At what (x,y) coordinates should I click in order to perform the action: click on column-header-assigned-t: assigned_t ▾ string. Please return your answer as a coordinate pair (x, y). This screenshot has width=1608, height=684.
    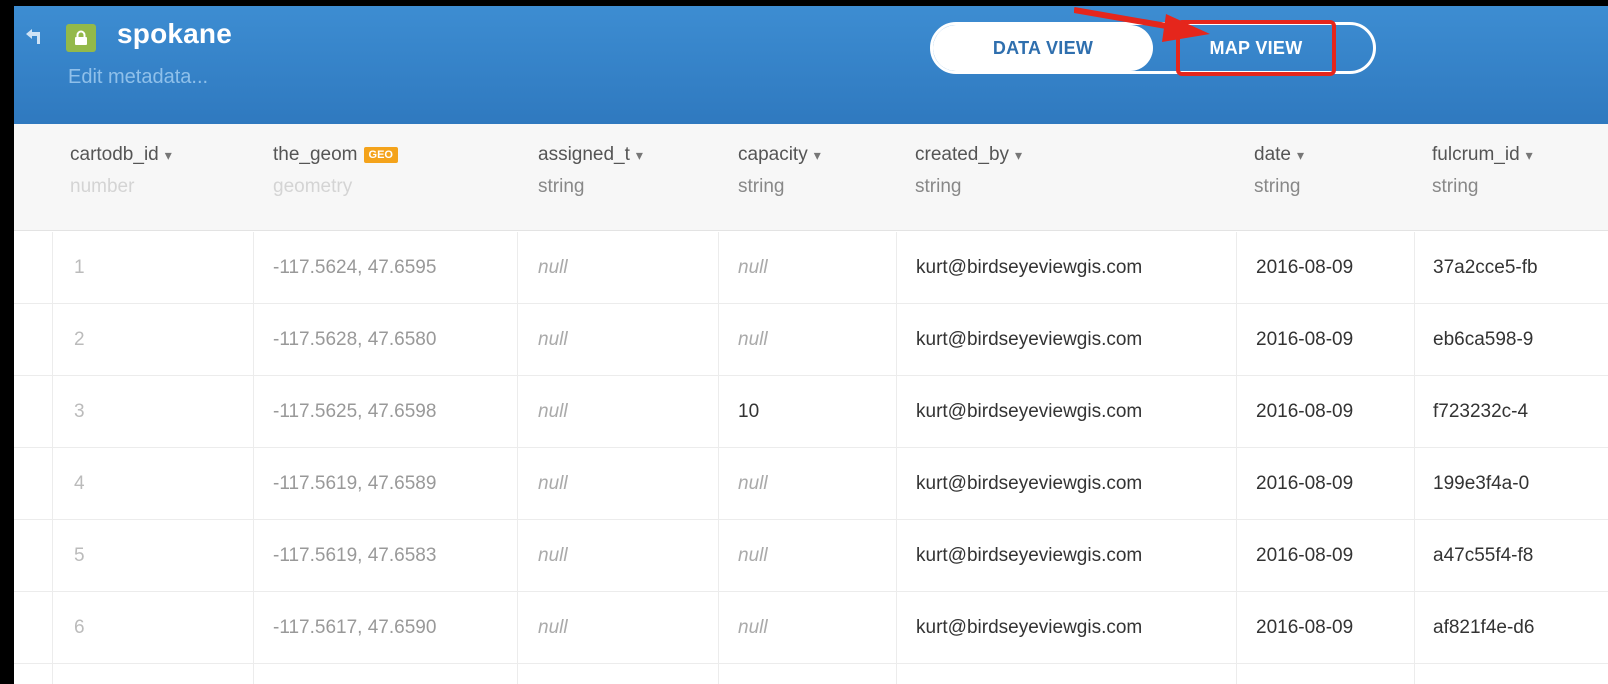
    Looking at the image, I should click on (590, 171).